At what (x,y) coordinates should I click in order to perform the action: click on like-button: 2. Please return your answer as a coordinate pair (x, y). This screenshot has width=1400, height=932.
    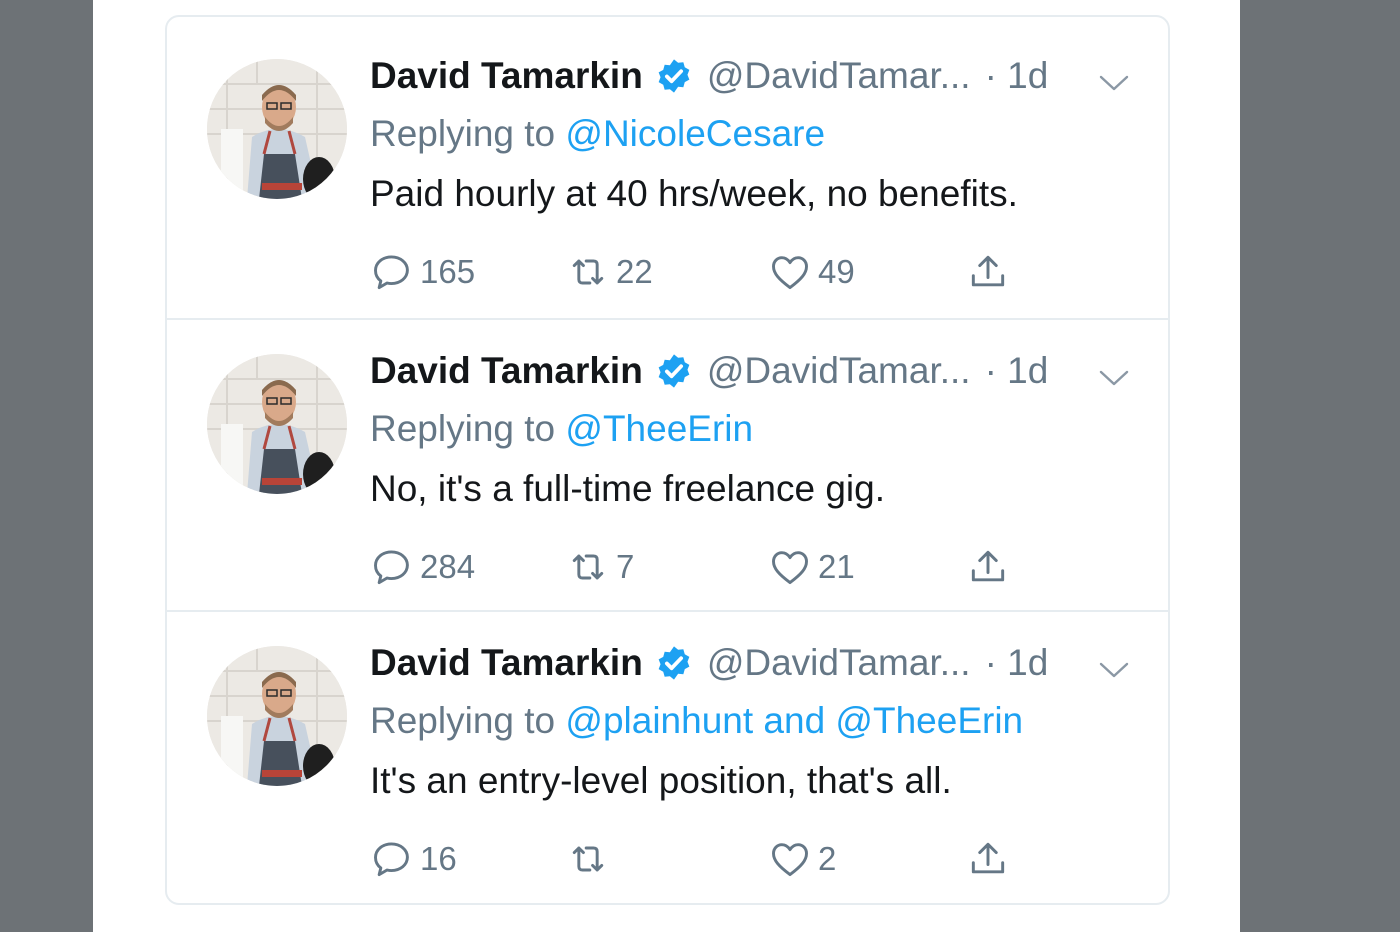
    Looking at the image, I should click on (802, 859).